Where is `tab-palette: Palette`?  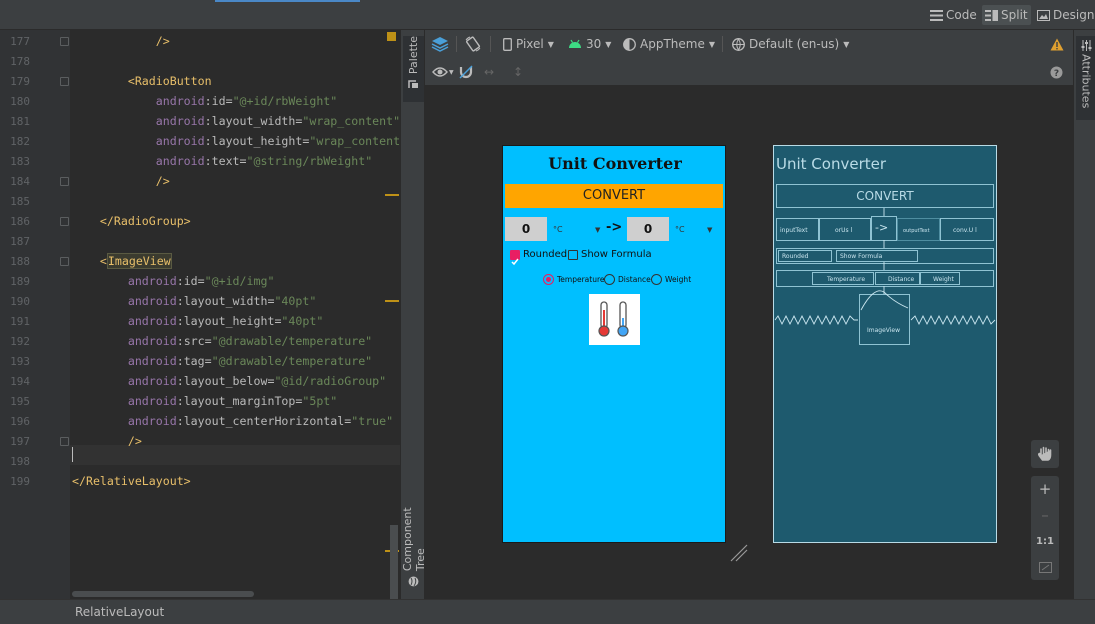
tab-palette: Palette is located at coordinates (413, 69).